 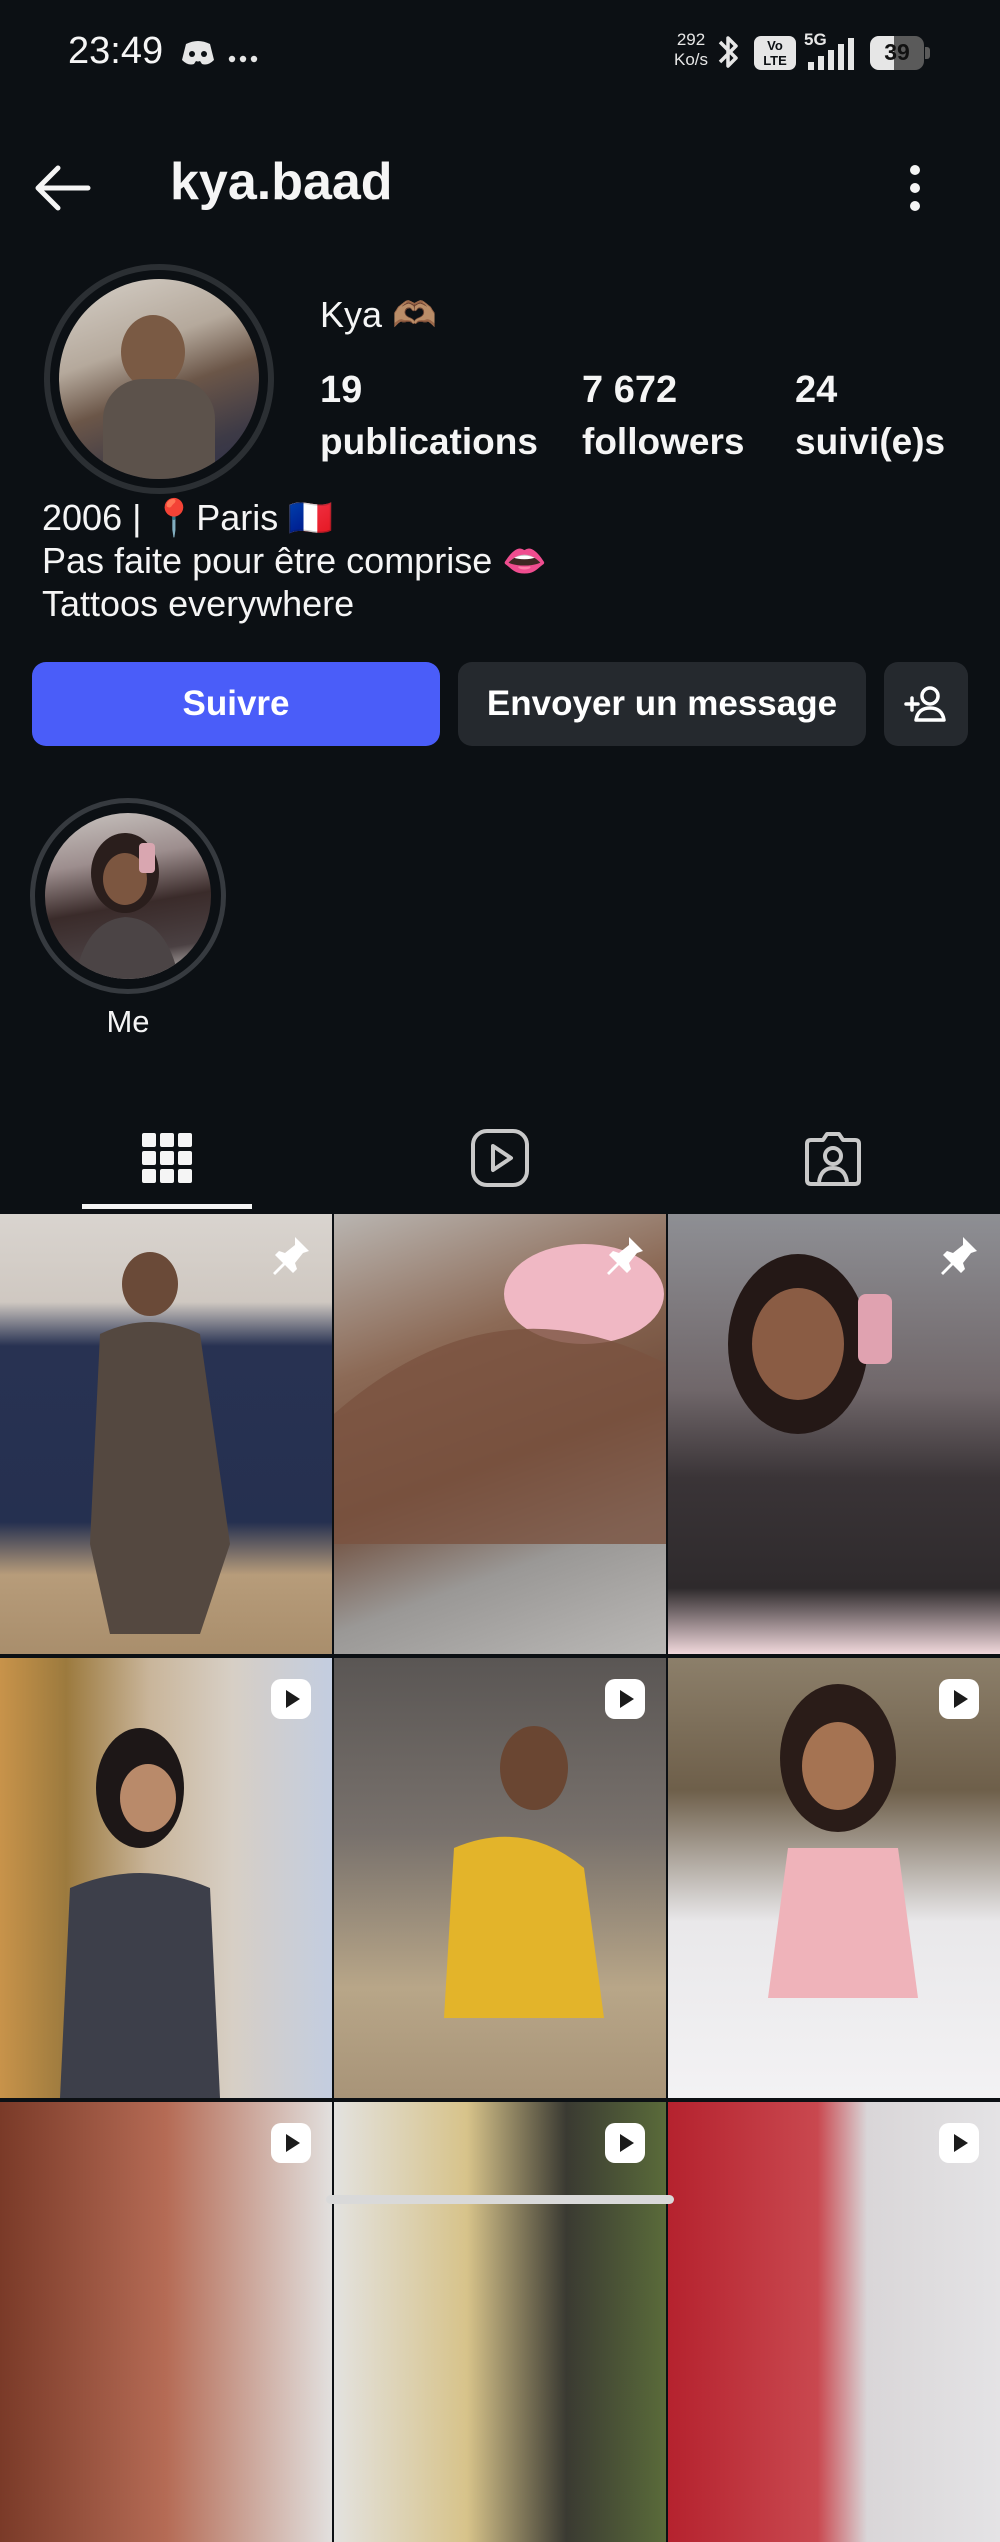 I want to click on bluetooth-icon, so click(x=728, y=54).